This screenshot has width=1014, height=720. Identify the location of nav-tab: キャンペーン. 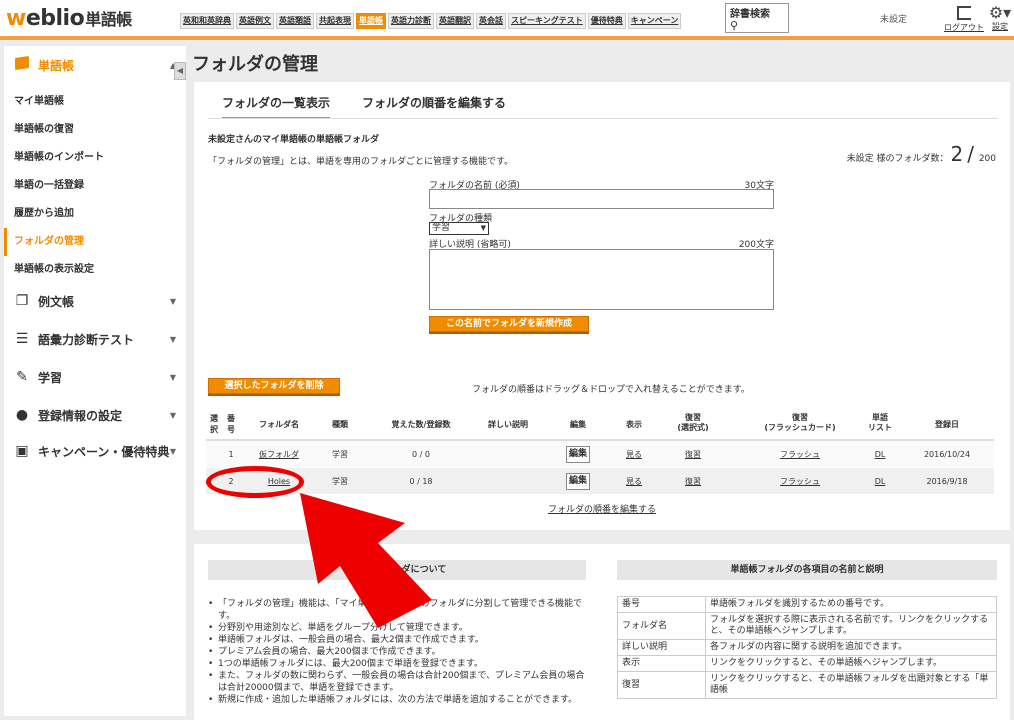
(654, 21).